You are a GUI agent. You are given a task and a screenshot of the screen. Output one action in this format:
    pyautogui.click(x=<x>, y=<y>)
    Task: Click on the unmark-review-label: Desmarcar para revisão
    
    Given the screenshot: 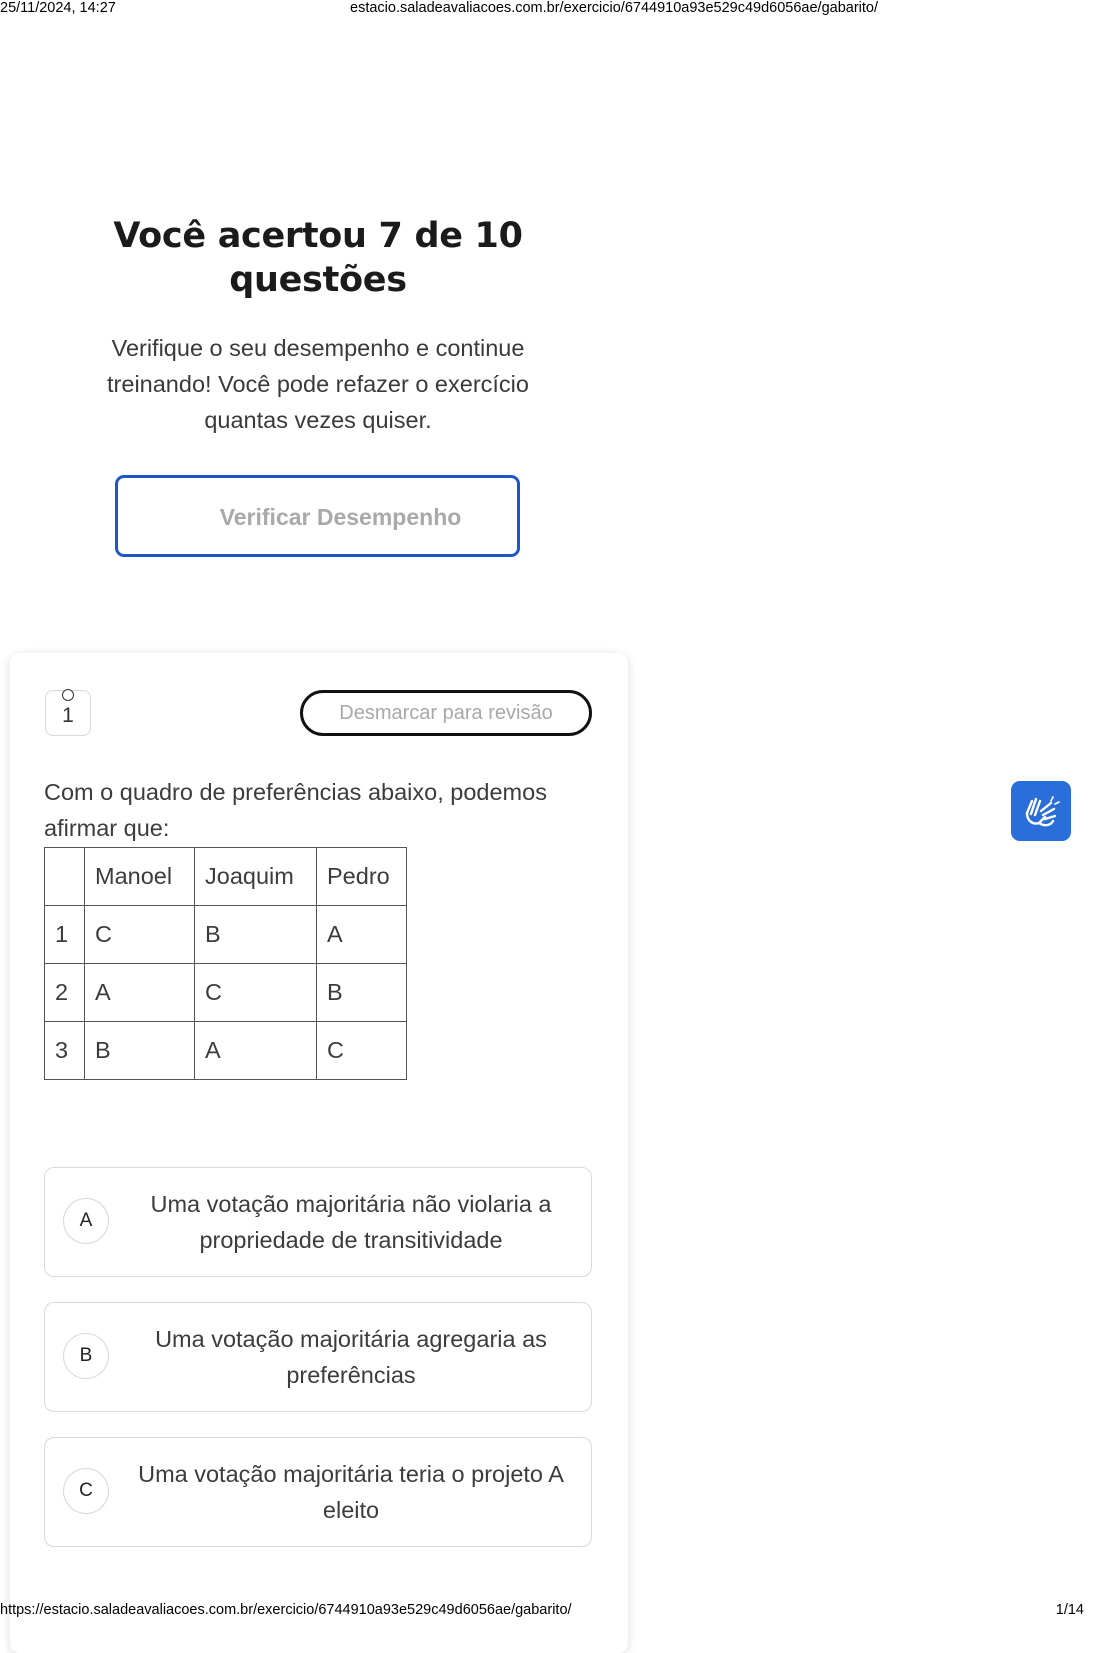 What is the action you would take?
    pyautogui.click(x=446, y=713)
    